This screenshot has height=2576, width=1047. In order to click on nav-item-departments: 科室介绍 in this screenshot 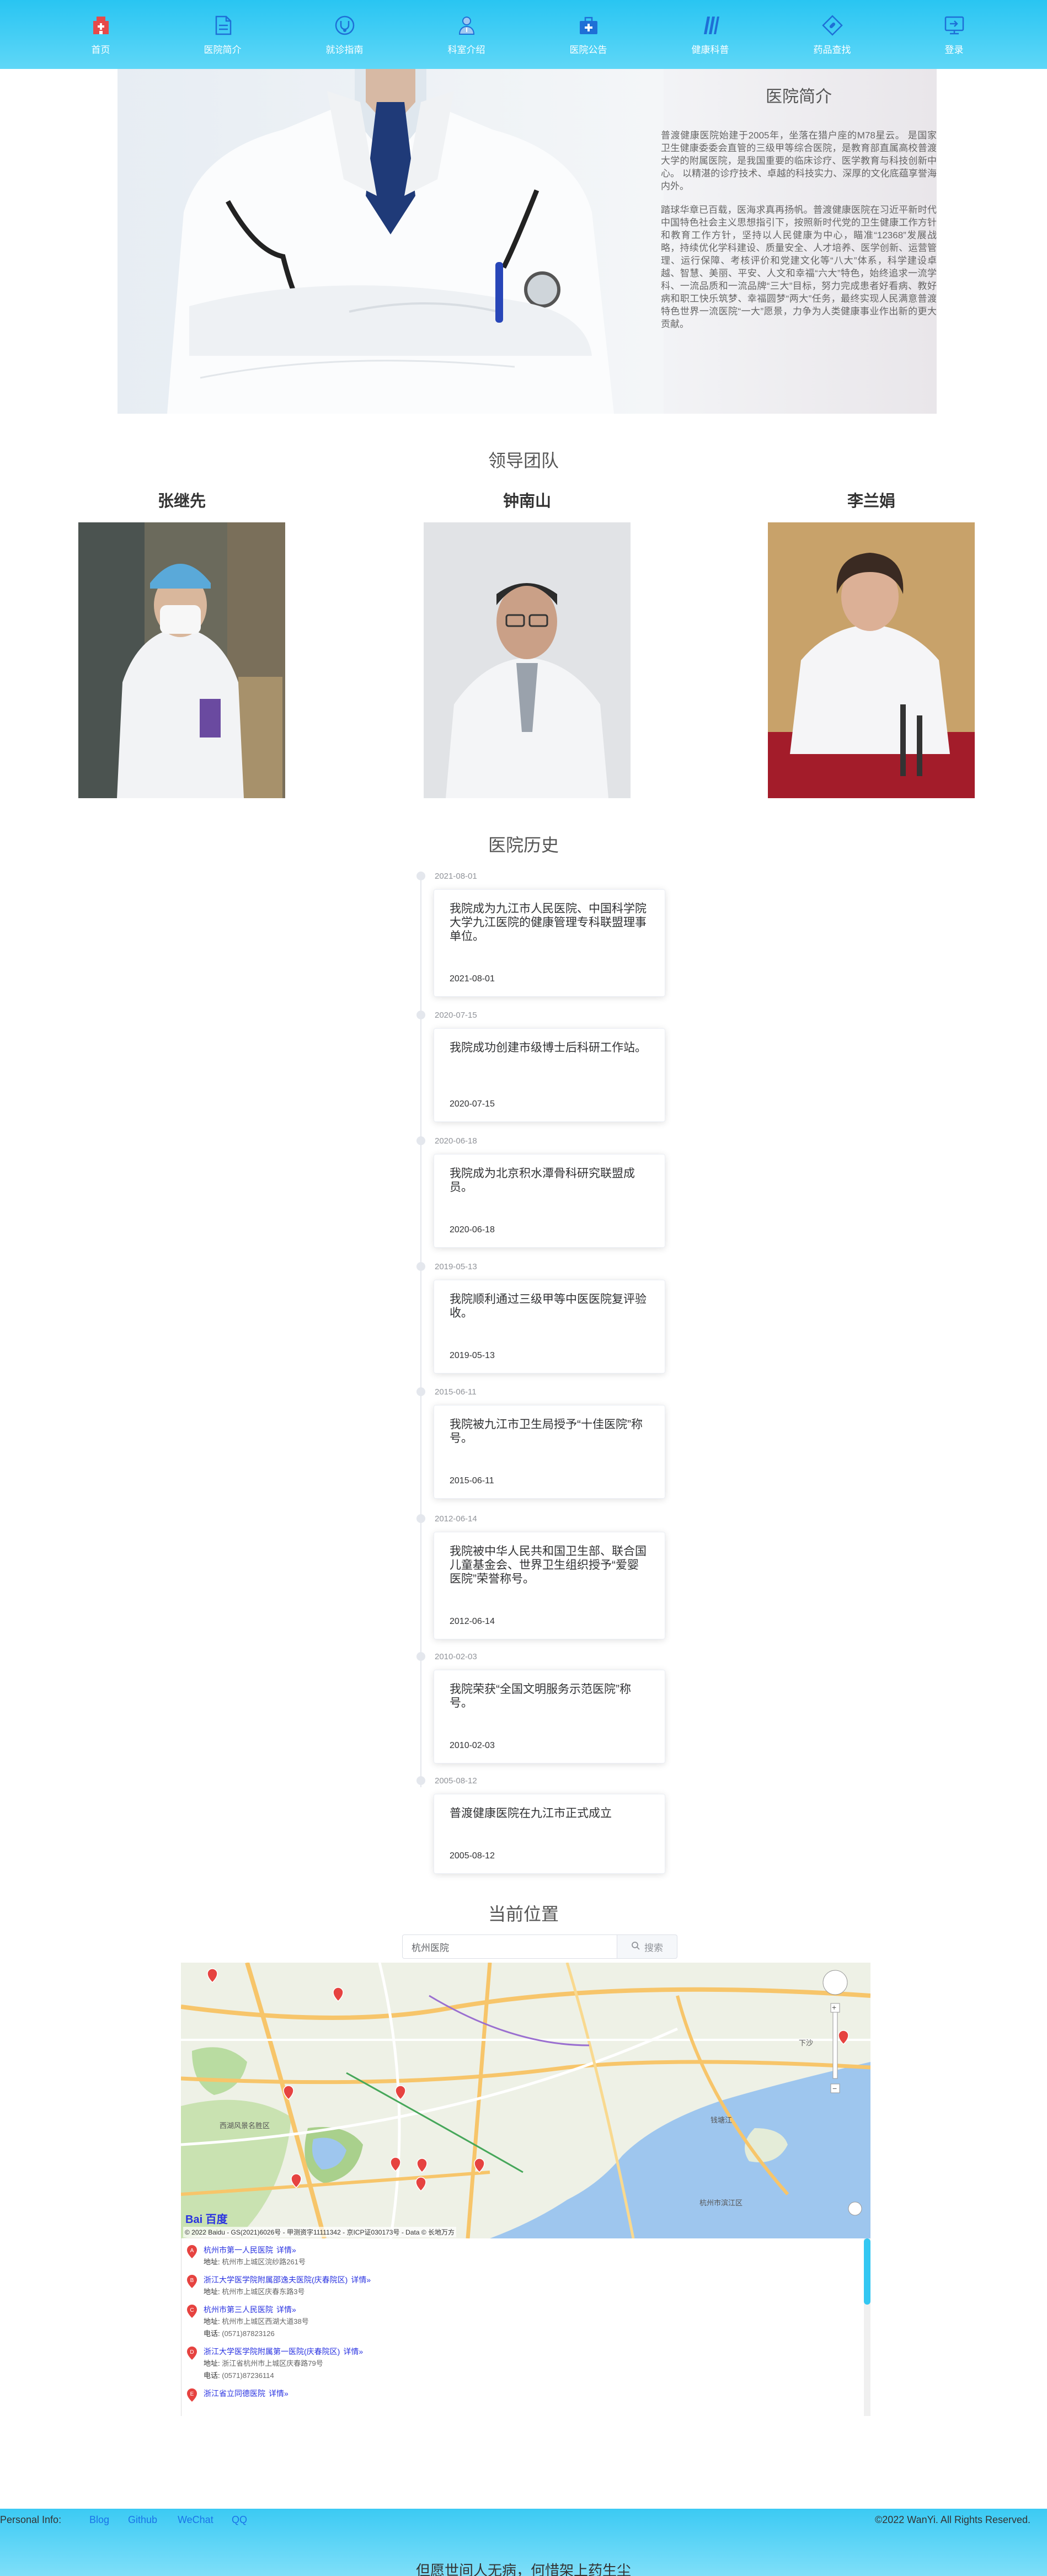, I will do `click(466, 34)`.